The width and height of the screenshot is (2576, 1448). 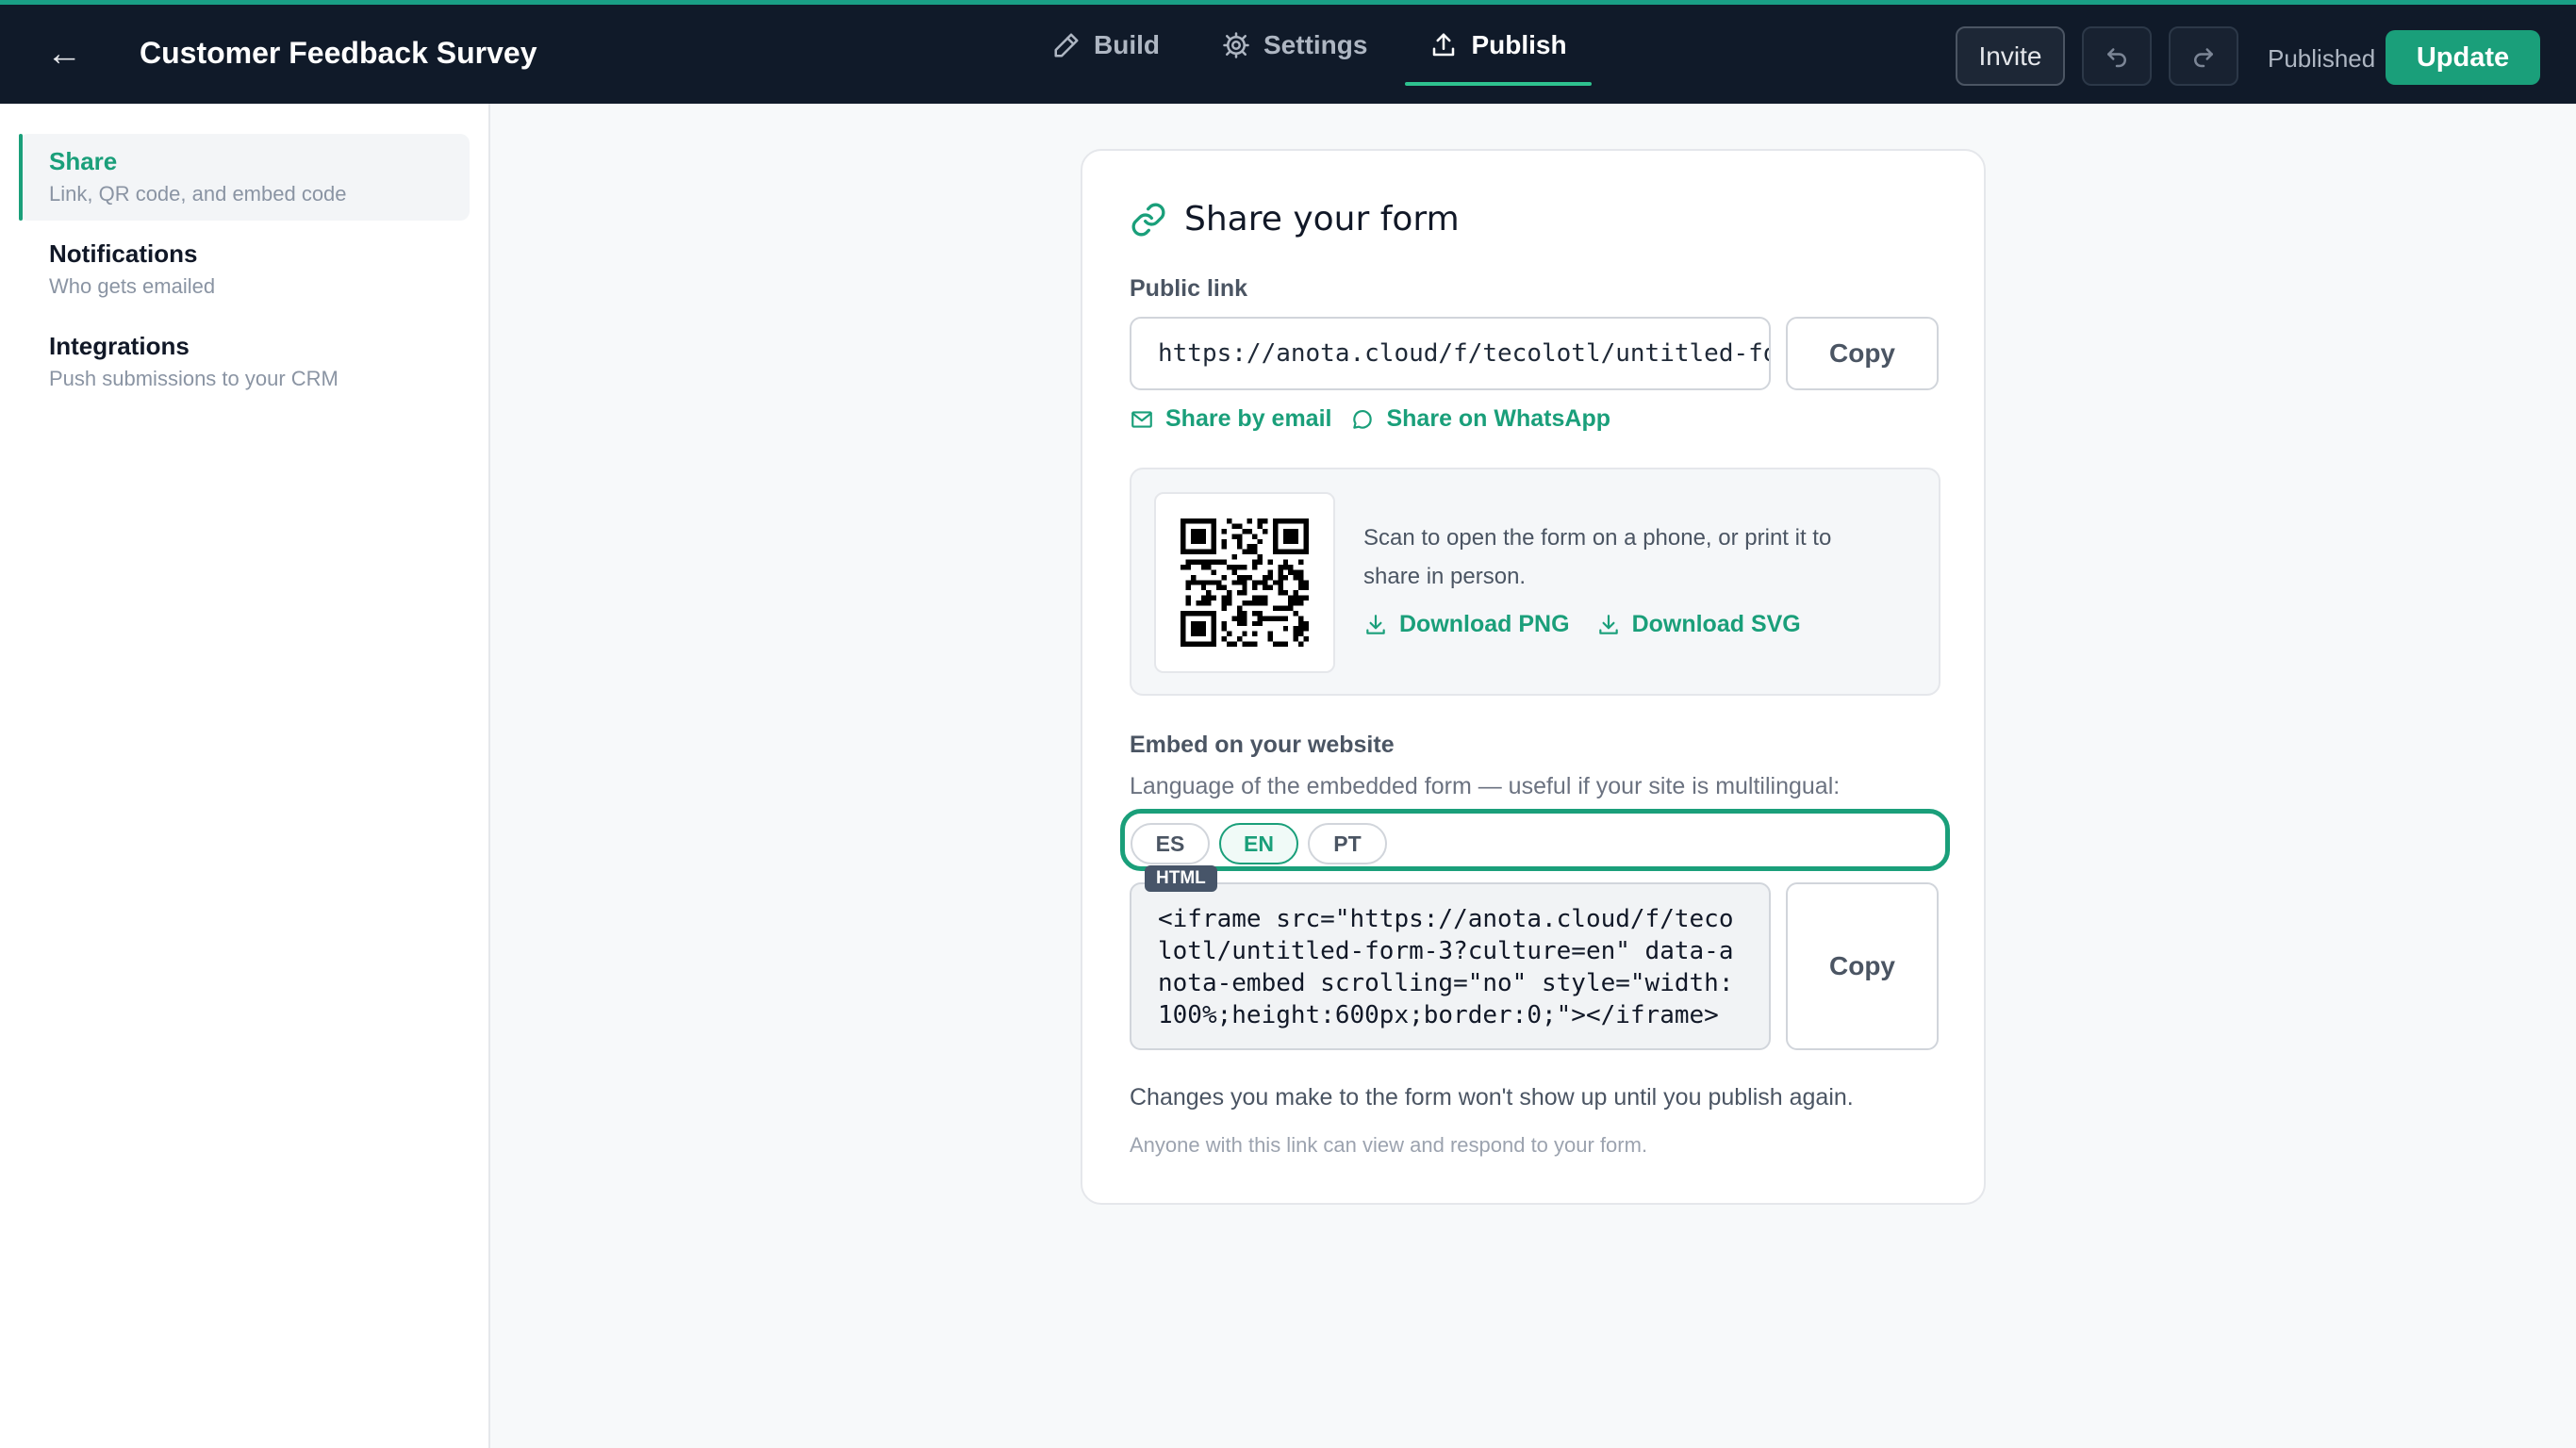 I want to click on sidebar-item-notifications: Notifications Who gets emailed, so click(x=244, y=269).